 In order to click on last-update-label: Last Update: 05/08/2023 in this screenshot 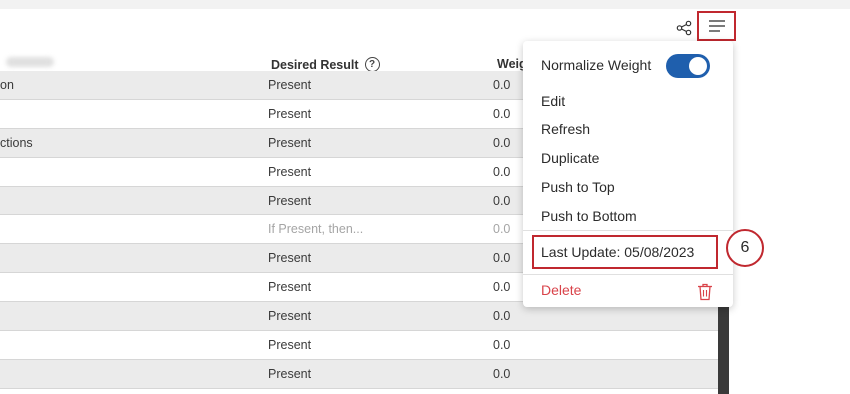, I will do `click(618, 252)`.